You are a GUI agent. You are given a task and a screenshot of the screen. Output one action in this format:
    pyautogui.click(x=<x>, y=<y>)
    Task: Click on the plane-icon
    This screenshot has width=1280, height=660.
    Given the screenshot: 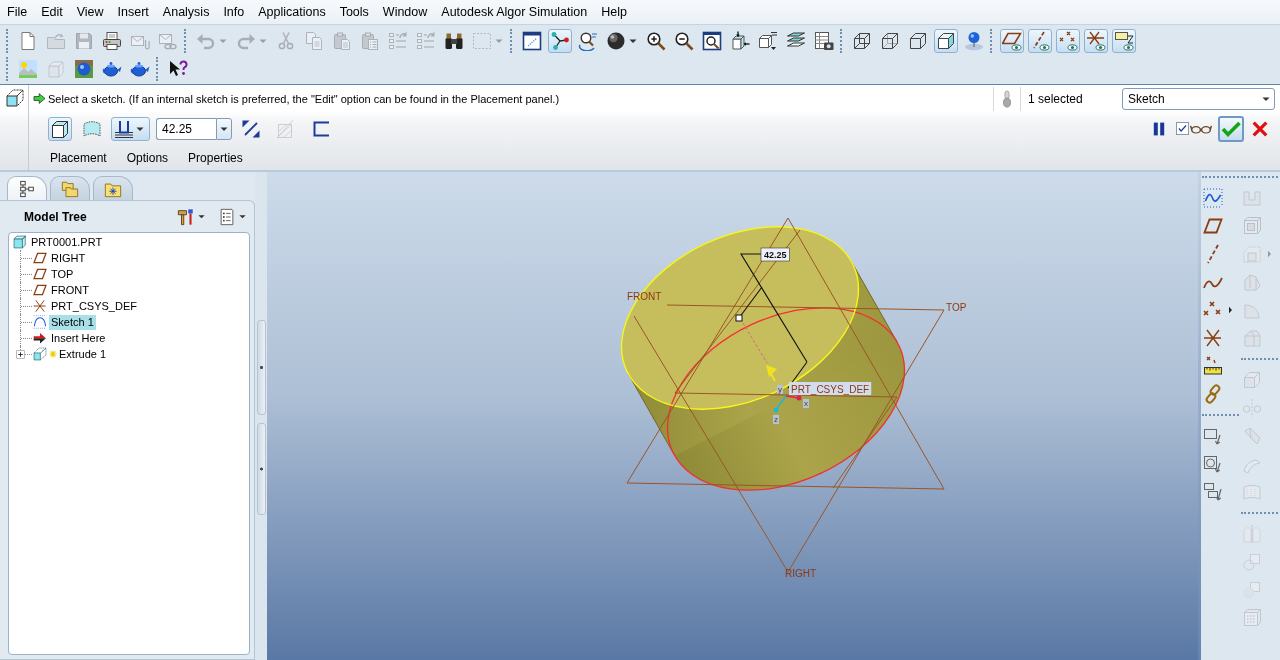 What is the action you would take?
    pyautogui.click(x=40, y=290)
    